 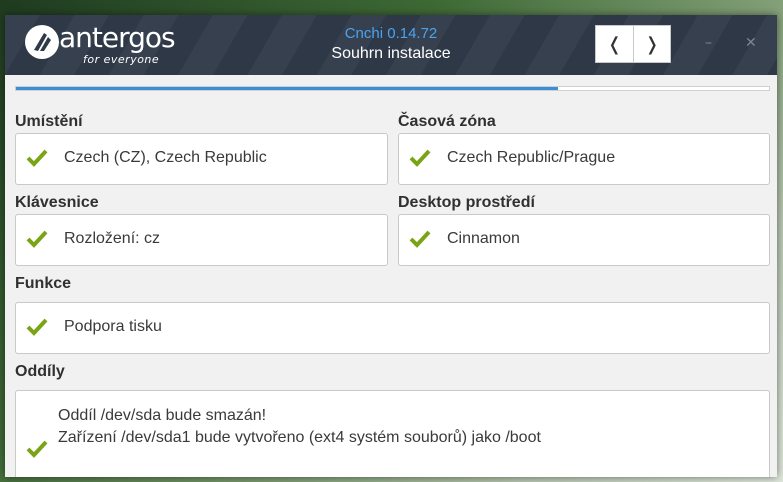 I want to click on desktop-label: Desktop prostředí, so click(x=466, y=202).